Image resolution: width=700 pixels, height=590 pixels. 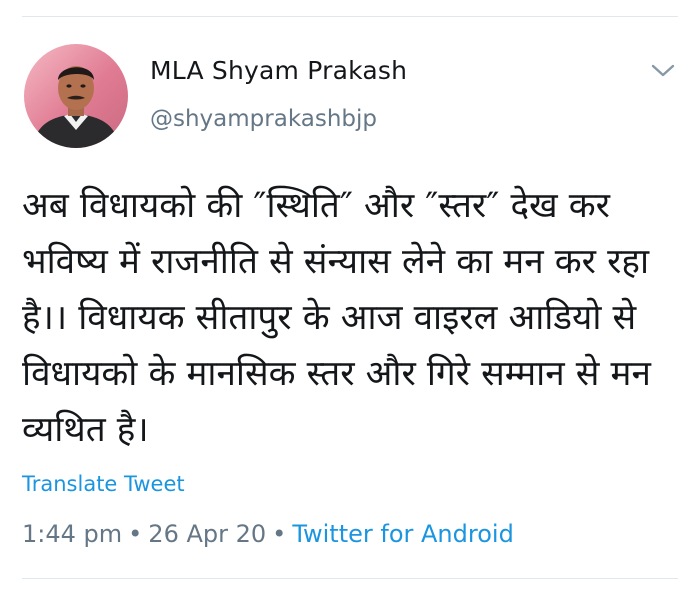 What do you see at coordinates (350, 16) in the screenshot?
I see `top-divider` at bounding box center [350, 16].